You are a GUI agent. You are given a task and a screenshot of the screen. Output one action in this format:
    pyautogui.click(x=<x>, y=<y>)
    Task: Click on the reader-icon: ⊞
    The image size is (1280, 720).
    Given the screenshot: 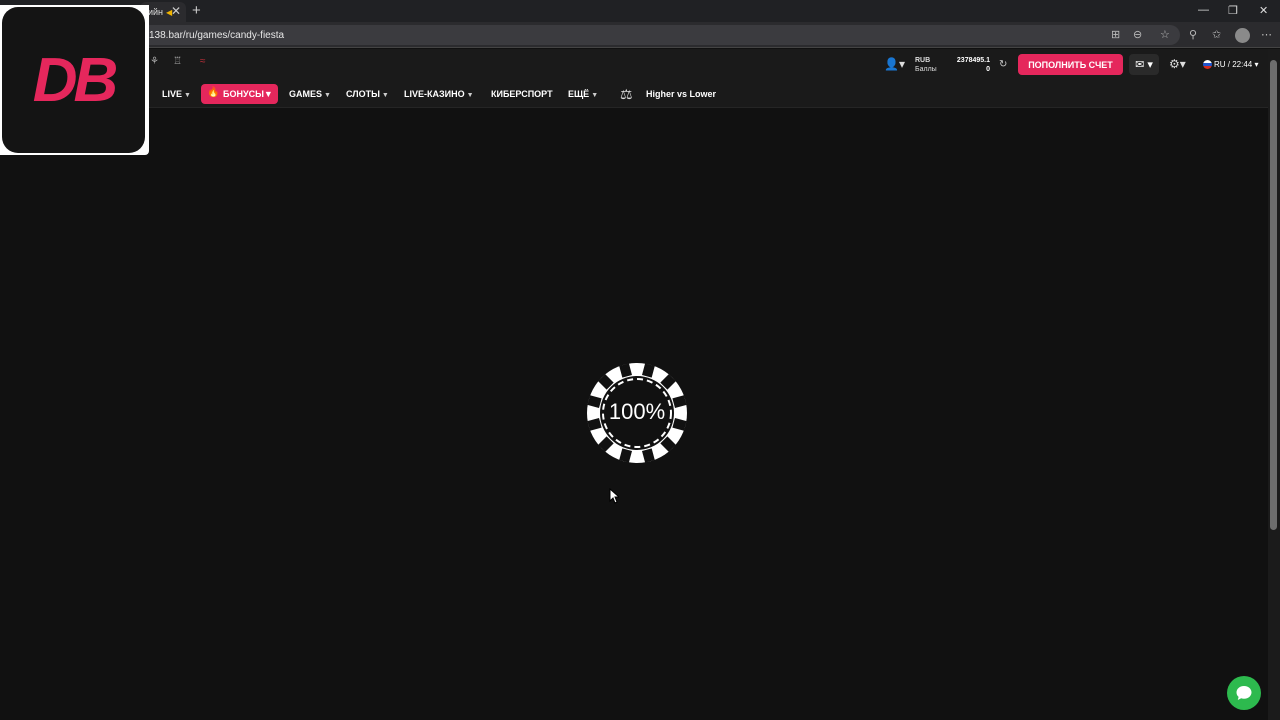 What is the action you would take?
    pyautogui.click(x=1115, y=34)
    